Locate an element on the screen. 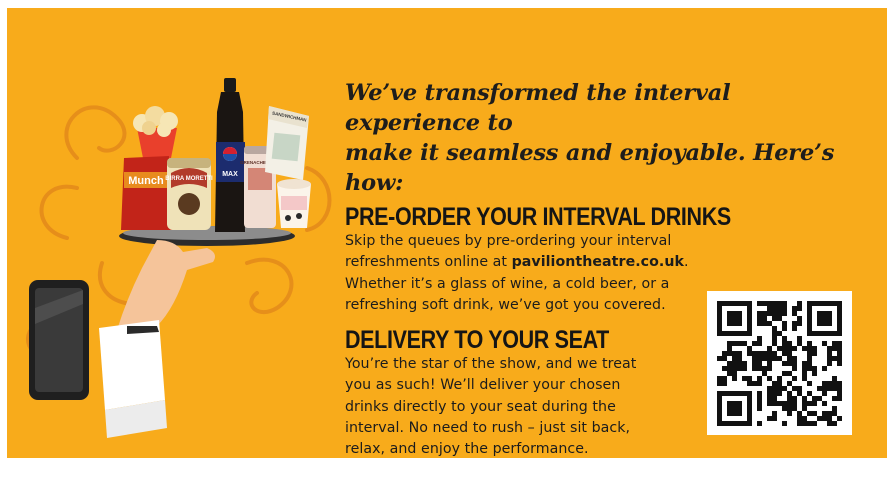  qr-code-icon is located at coordinates (779, 363).